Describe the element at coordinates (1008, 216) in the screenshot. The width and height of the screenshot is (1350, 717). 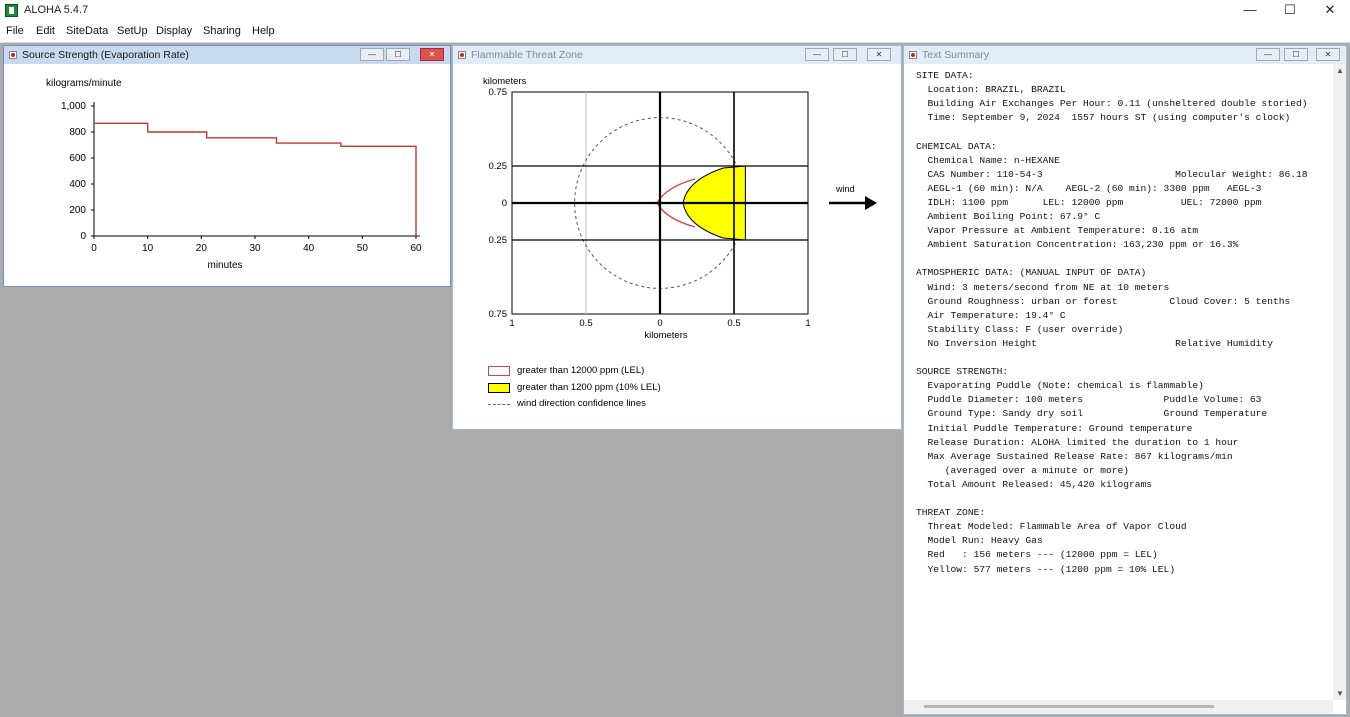
I see `summary-line: Ambient Boiling Point: 67.9° C` at that location.